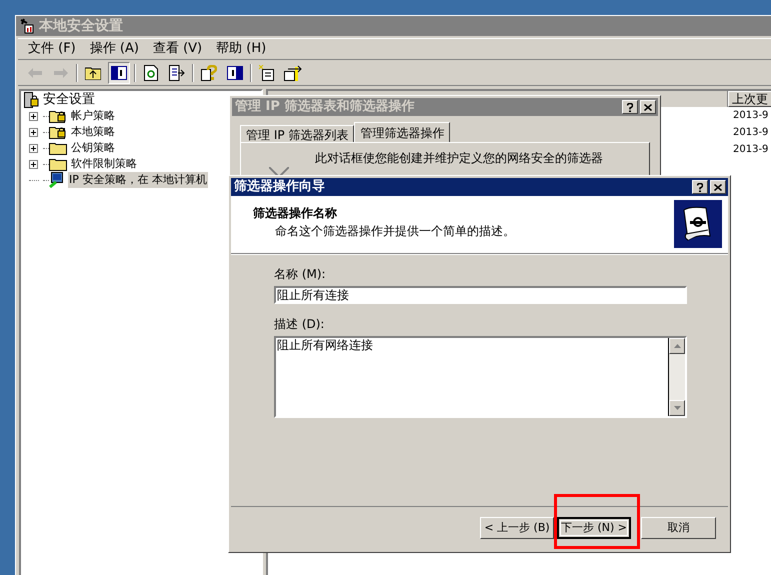 The image size is (771, 575). What do you see at coordinates (93, 73) in the screenshot?
I see `folder-up-icon` at bounding box center [93, 73].